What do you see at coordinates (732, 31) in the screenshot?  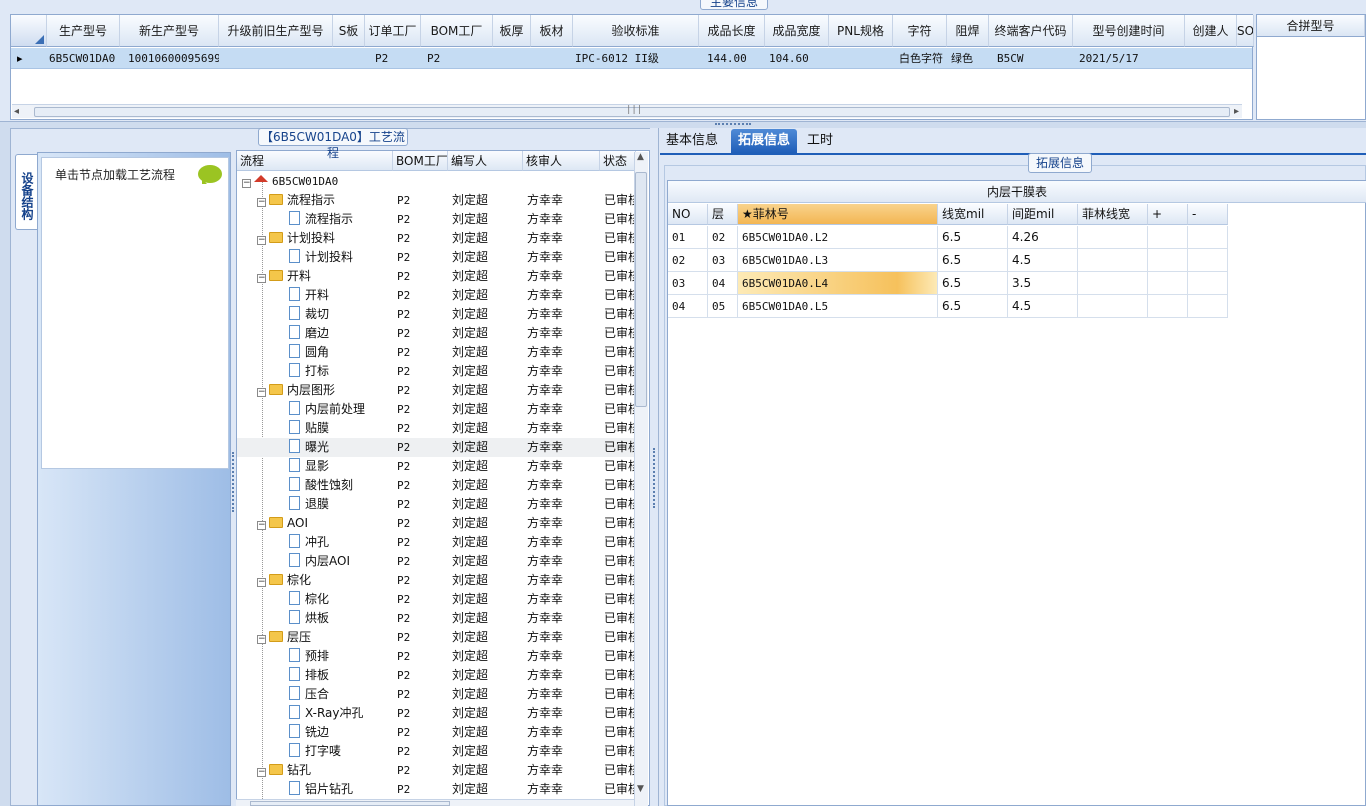 I see `column-header: 成品长度` at bounding box center [732, 31].